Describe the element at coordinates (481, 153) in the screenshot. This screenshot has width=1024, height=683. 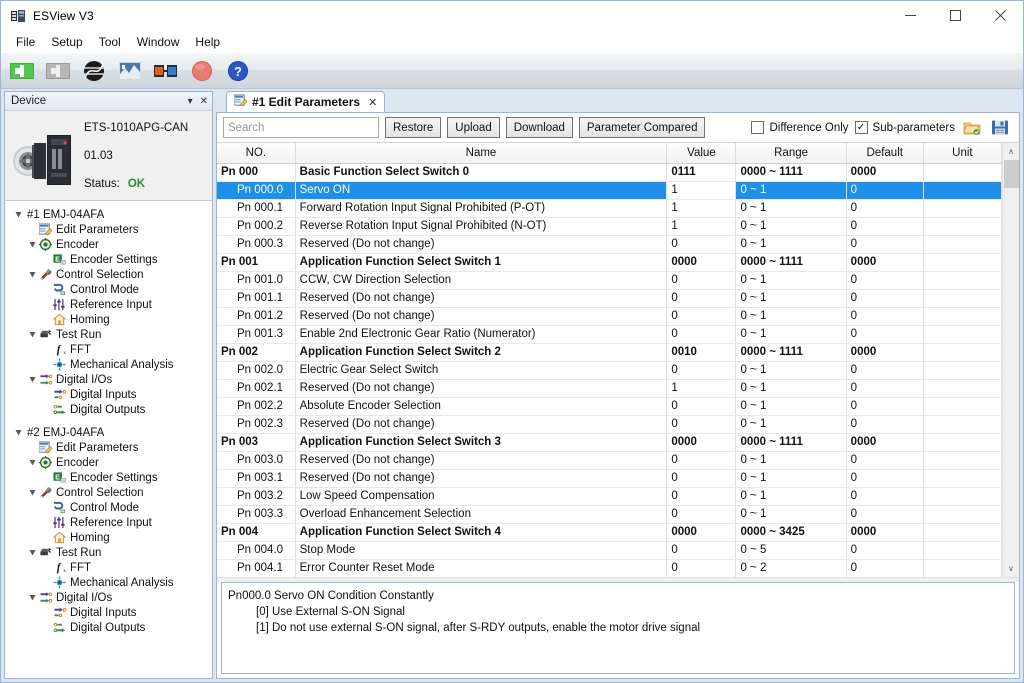
I see `column-header-name: Name` at that location.